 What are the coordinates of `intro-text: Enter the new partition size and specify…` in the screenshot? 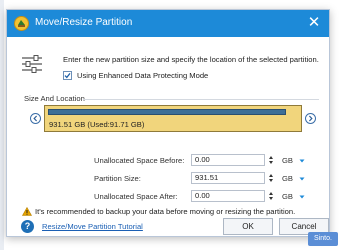 It's located at (191, 59).